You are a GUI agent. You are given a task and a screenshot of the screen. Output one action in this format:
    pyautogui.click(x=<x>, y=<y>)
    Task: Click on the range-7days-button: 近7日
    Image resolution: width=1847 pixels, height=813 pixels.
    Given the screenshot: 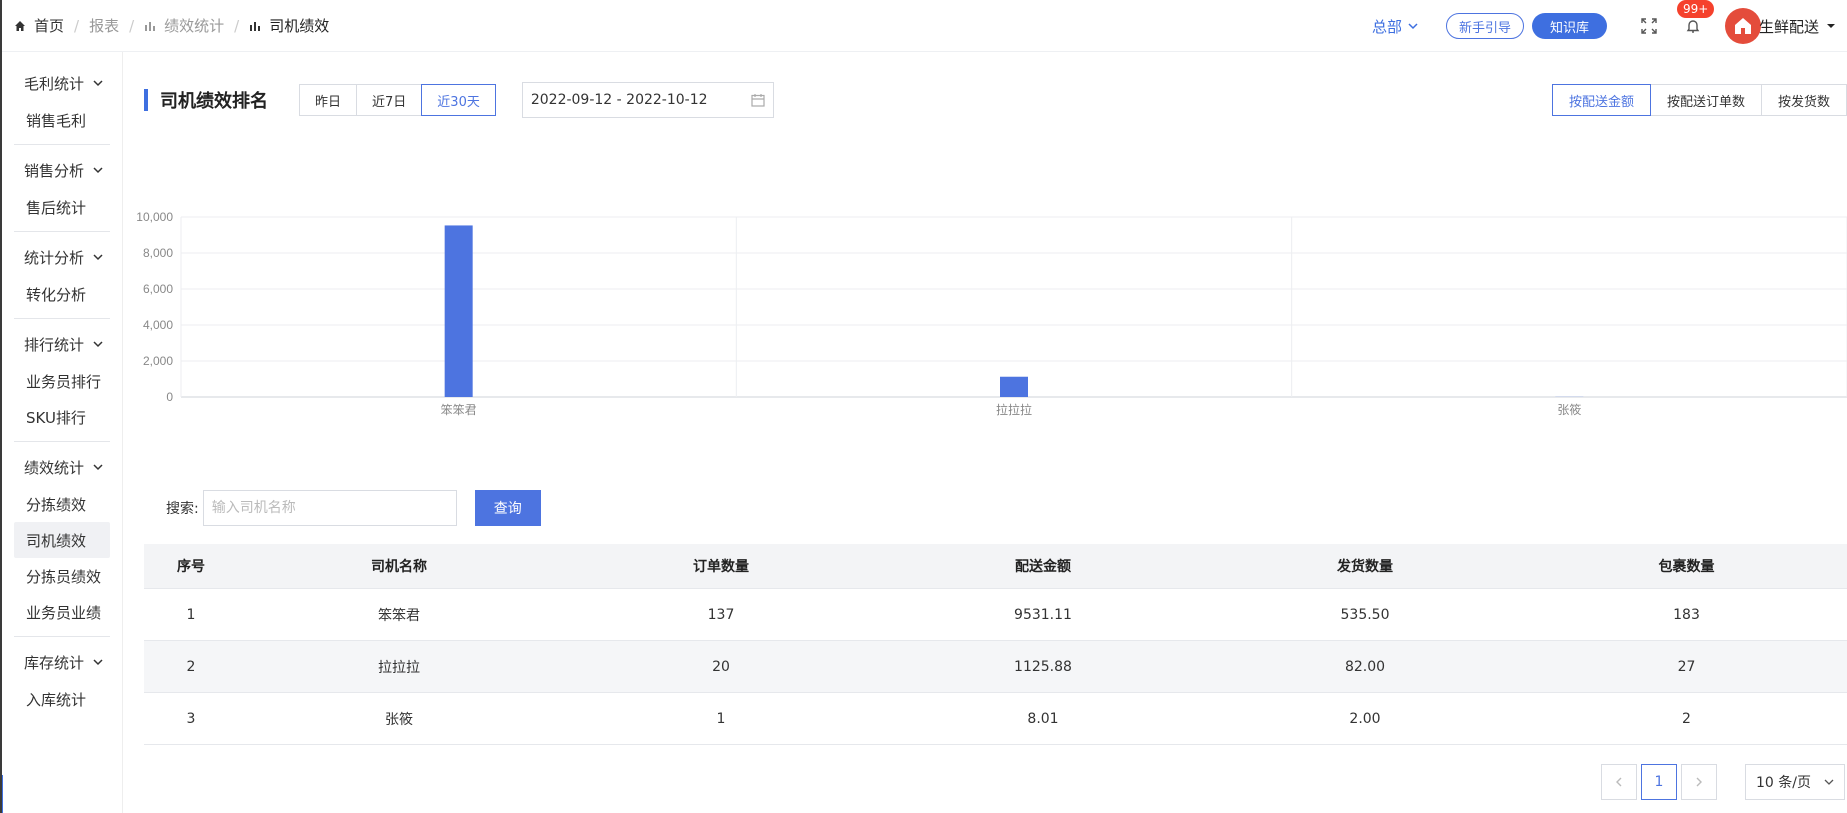 What is the action you would take?
    pyautogui.click(x=389, y=100)
    